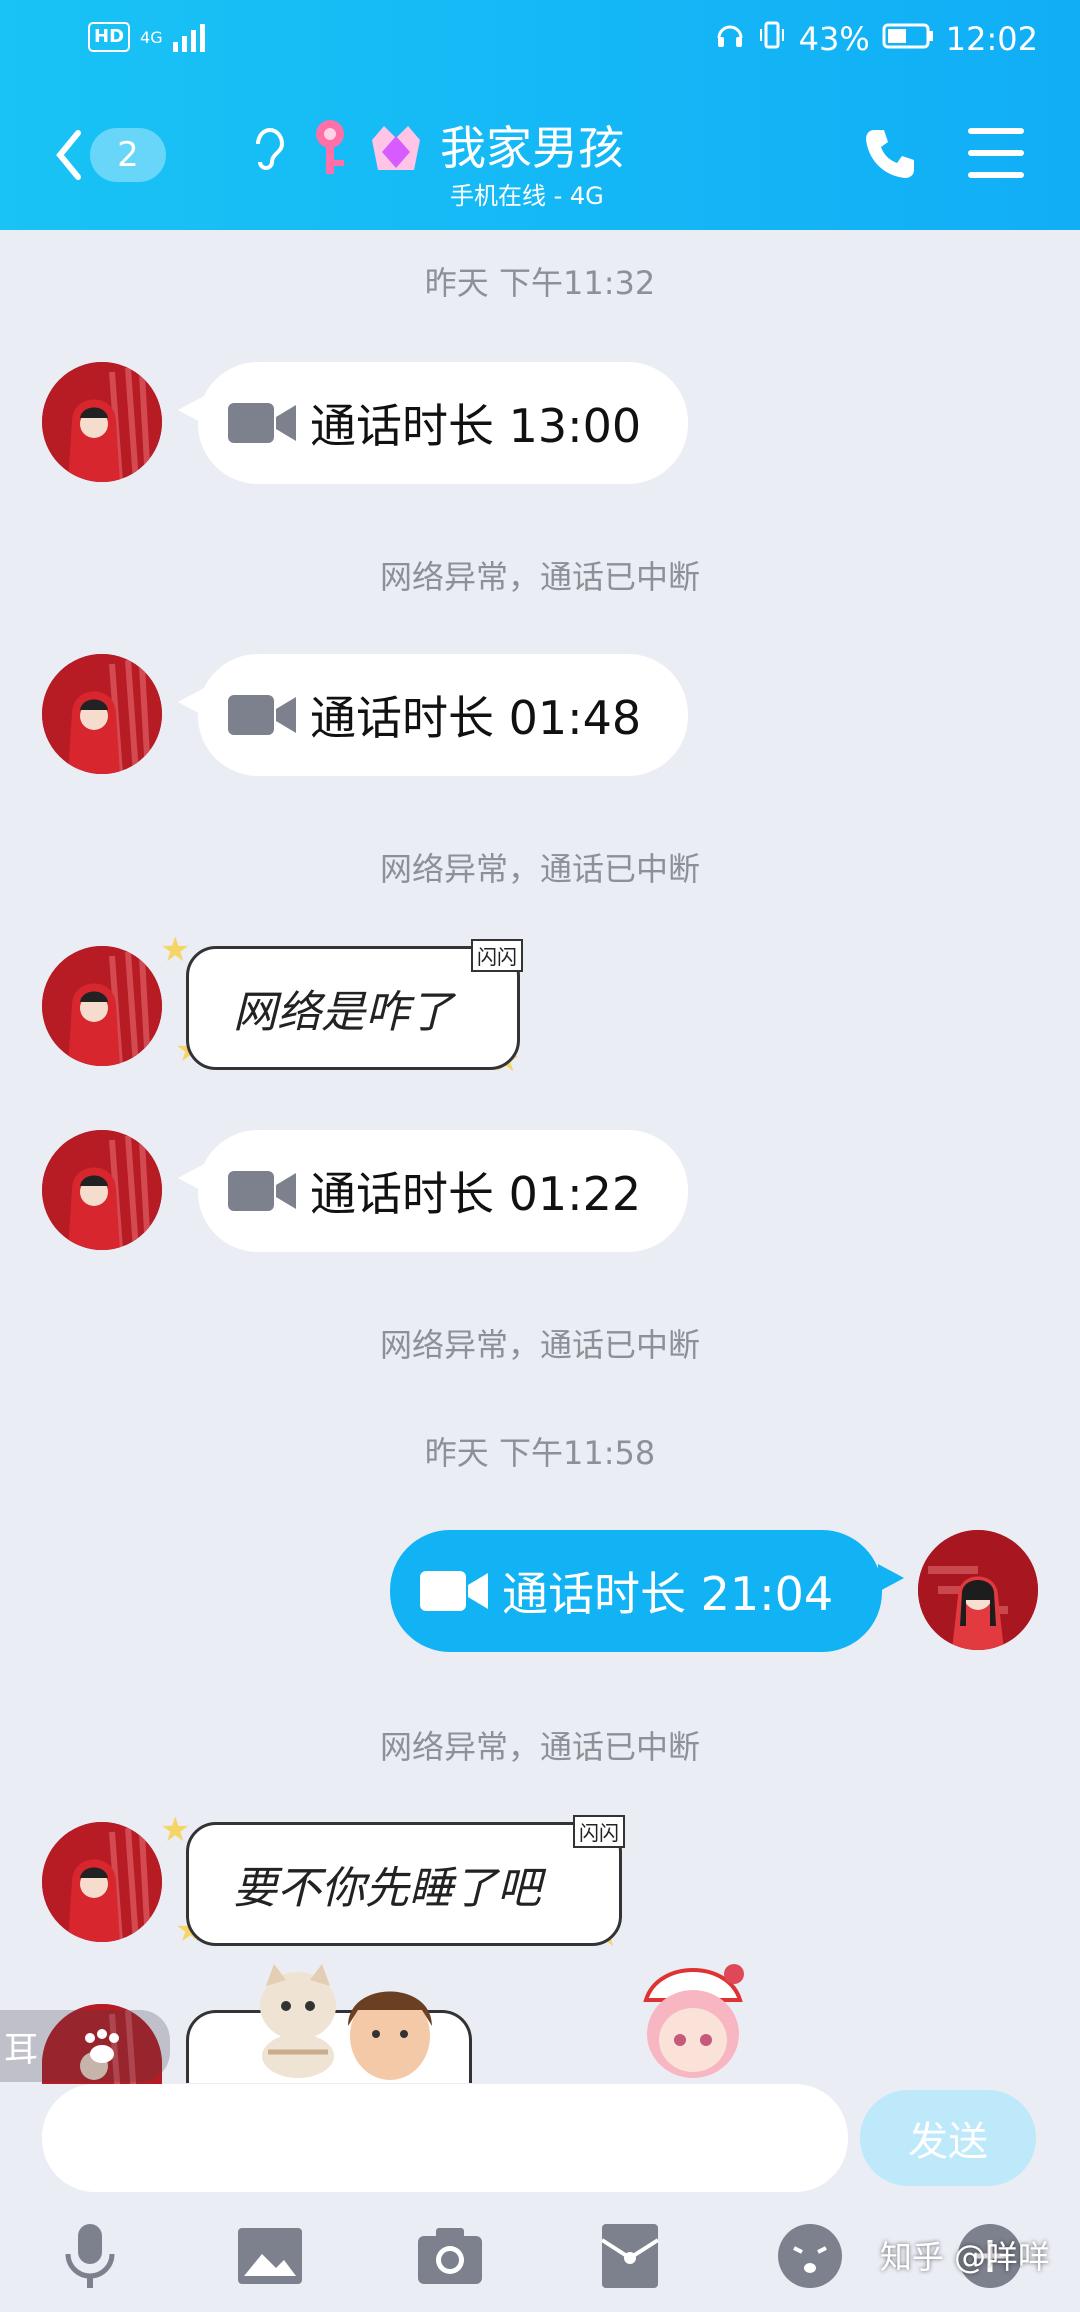 This screenshot has width=1080, height=2312. I want to click on send-button: 发送, so click(948, 2138).